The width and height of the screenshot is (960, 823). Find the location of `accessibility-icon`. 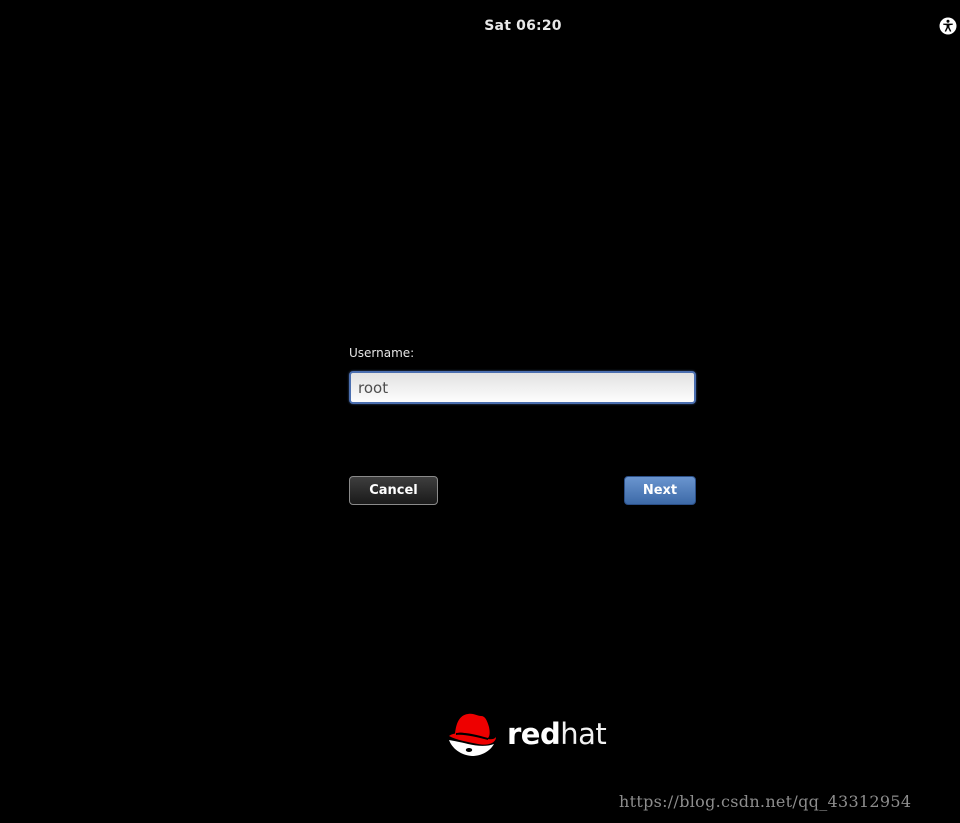

accessibility-icon is located at coordinates (948, 26).